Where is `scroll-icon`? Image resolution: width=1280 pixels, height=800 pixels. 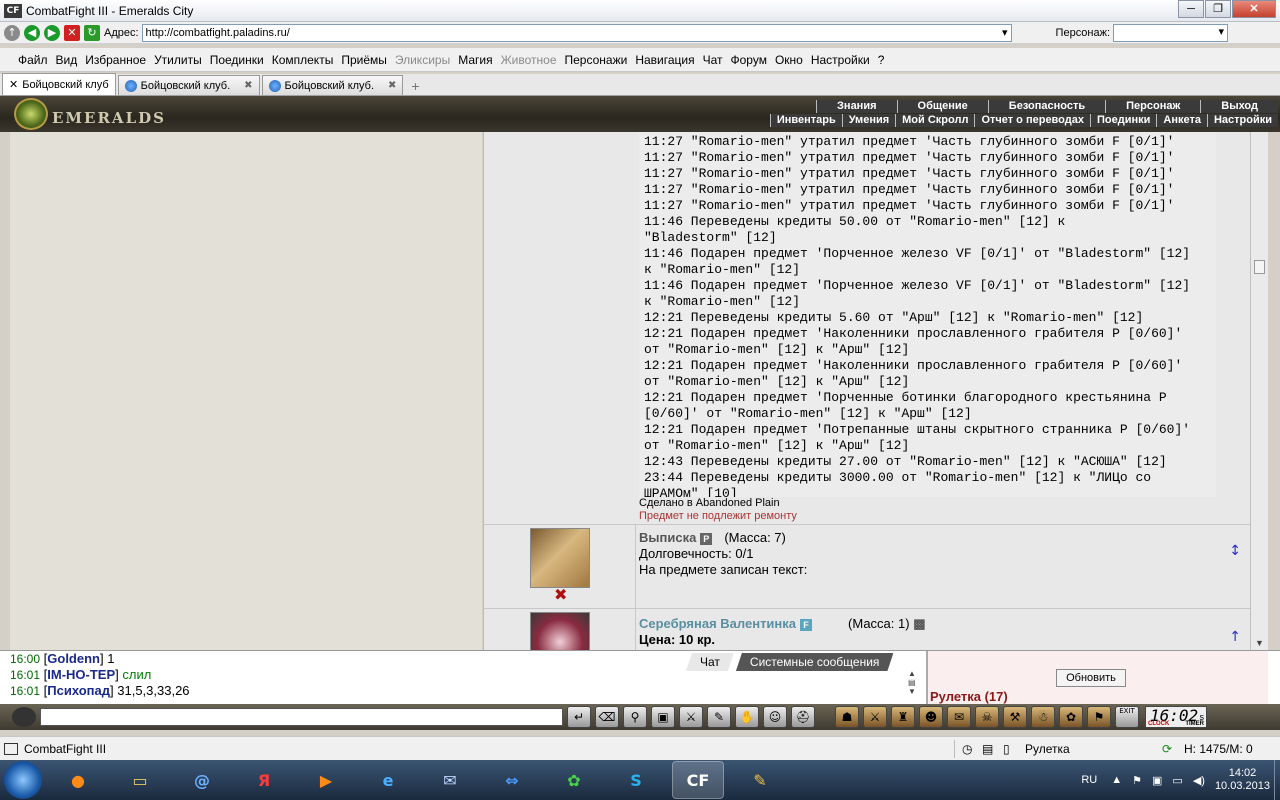
scroll-icon is located at coordinates (560, 558).